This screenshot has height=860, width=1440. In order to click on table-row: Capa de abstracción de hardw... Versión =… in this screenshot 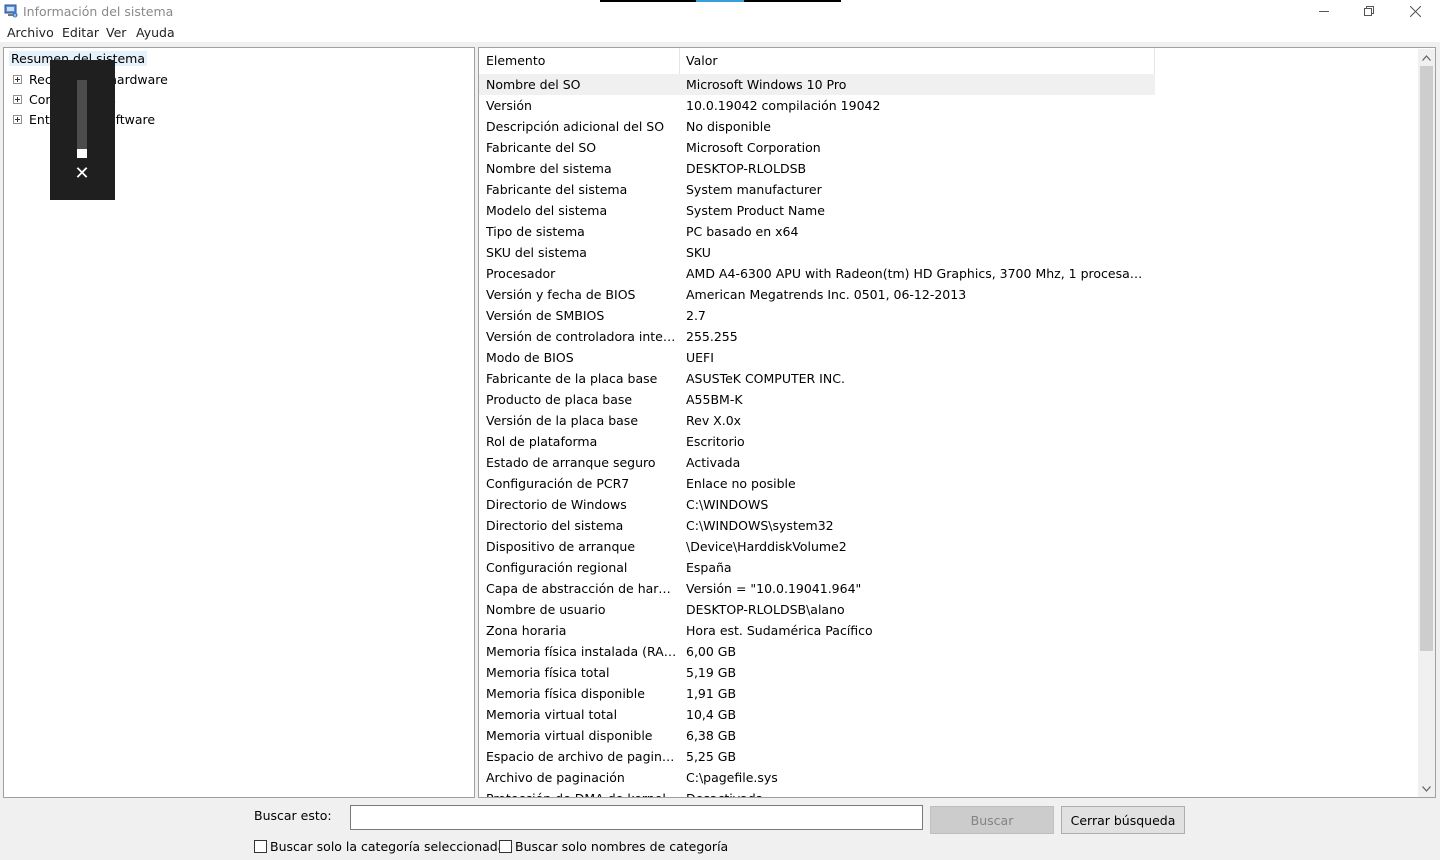, I will do `click(817, 588)`.